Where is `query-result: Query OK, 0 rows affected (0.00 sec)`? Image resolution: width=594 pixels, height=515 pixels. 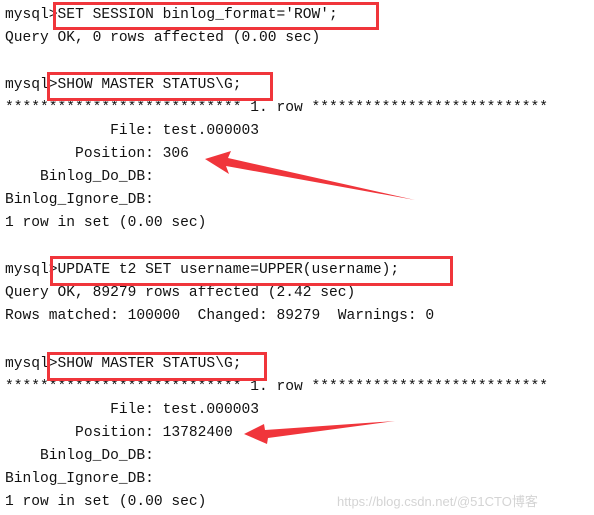 query-result: Query OK, 0 rows affected (0.00 sec) is located at coordinates (163, 38).